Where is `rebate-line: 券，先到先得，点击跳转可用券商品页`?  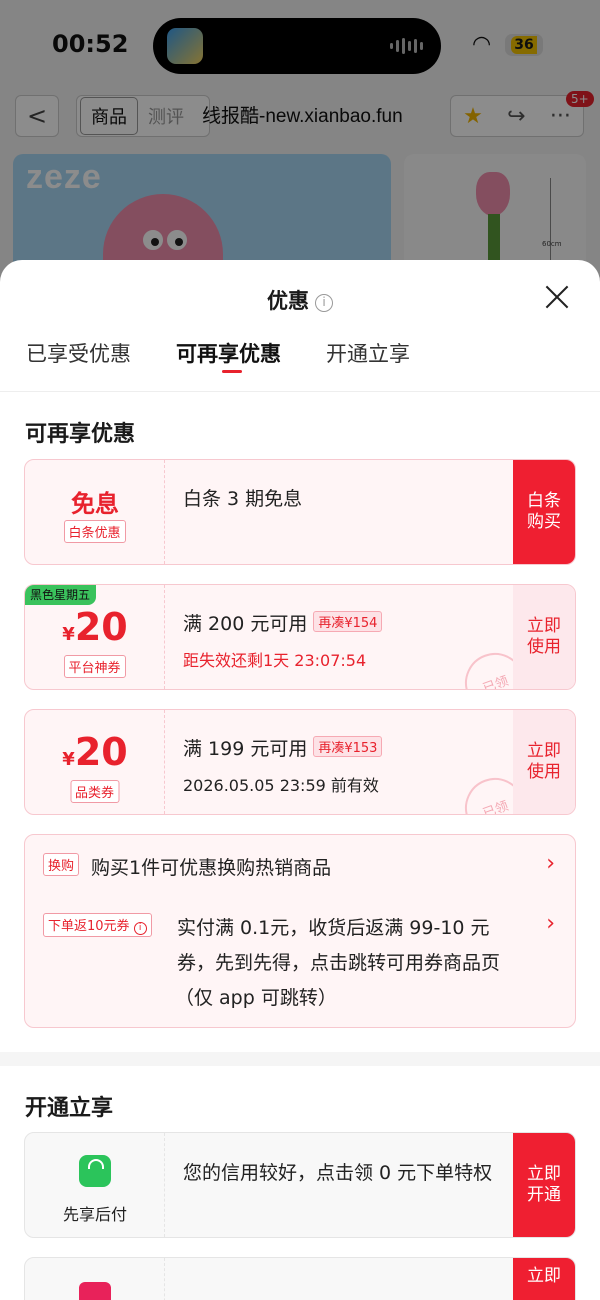 rebate-line: 券，先到先得，点击跳转可用券商品页 is located at coordinates (339, 963).